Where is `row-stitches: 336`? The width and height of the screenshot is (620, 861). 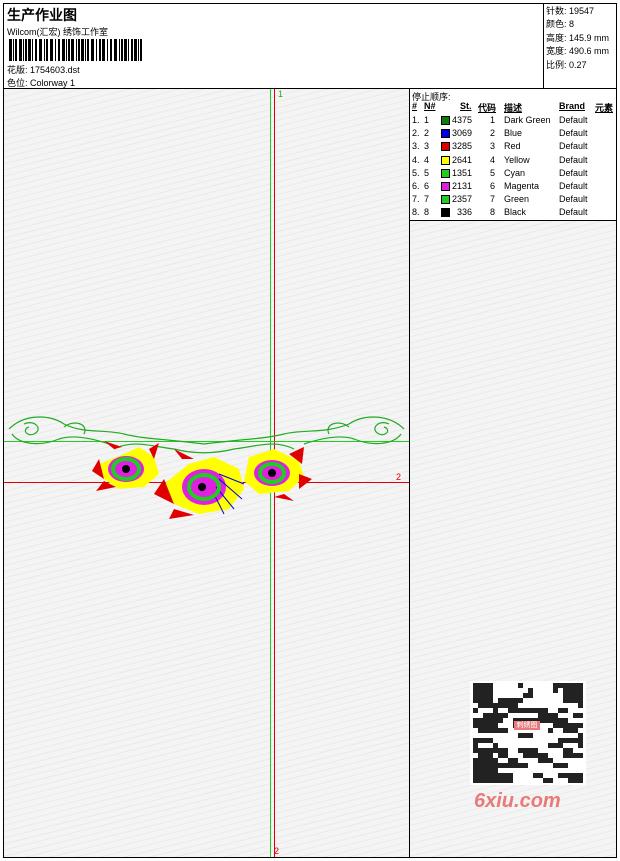
row-stitches: 336 is located at coordinates (464, 212).